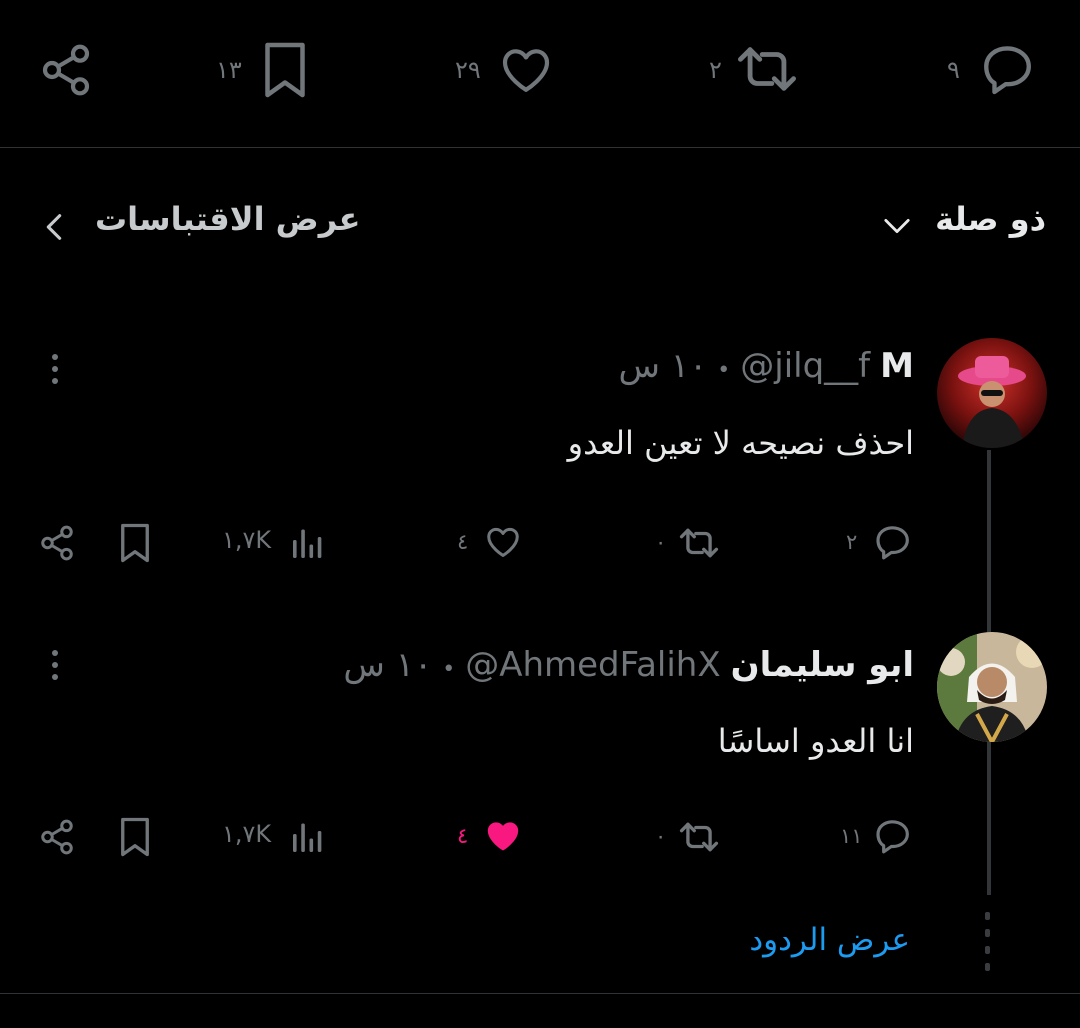  I want to click on main-bookmark-count: ١٣, so click(229, 70).